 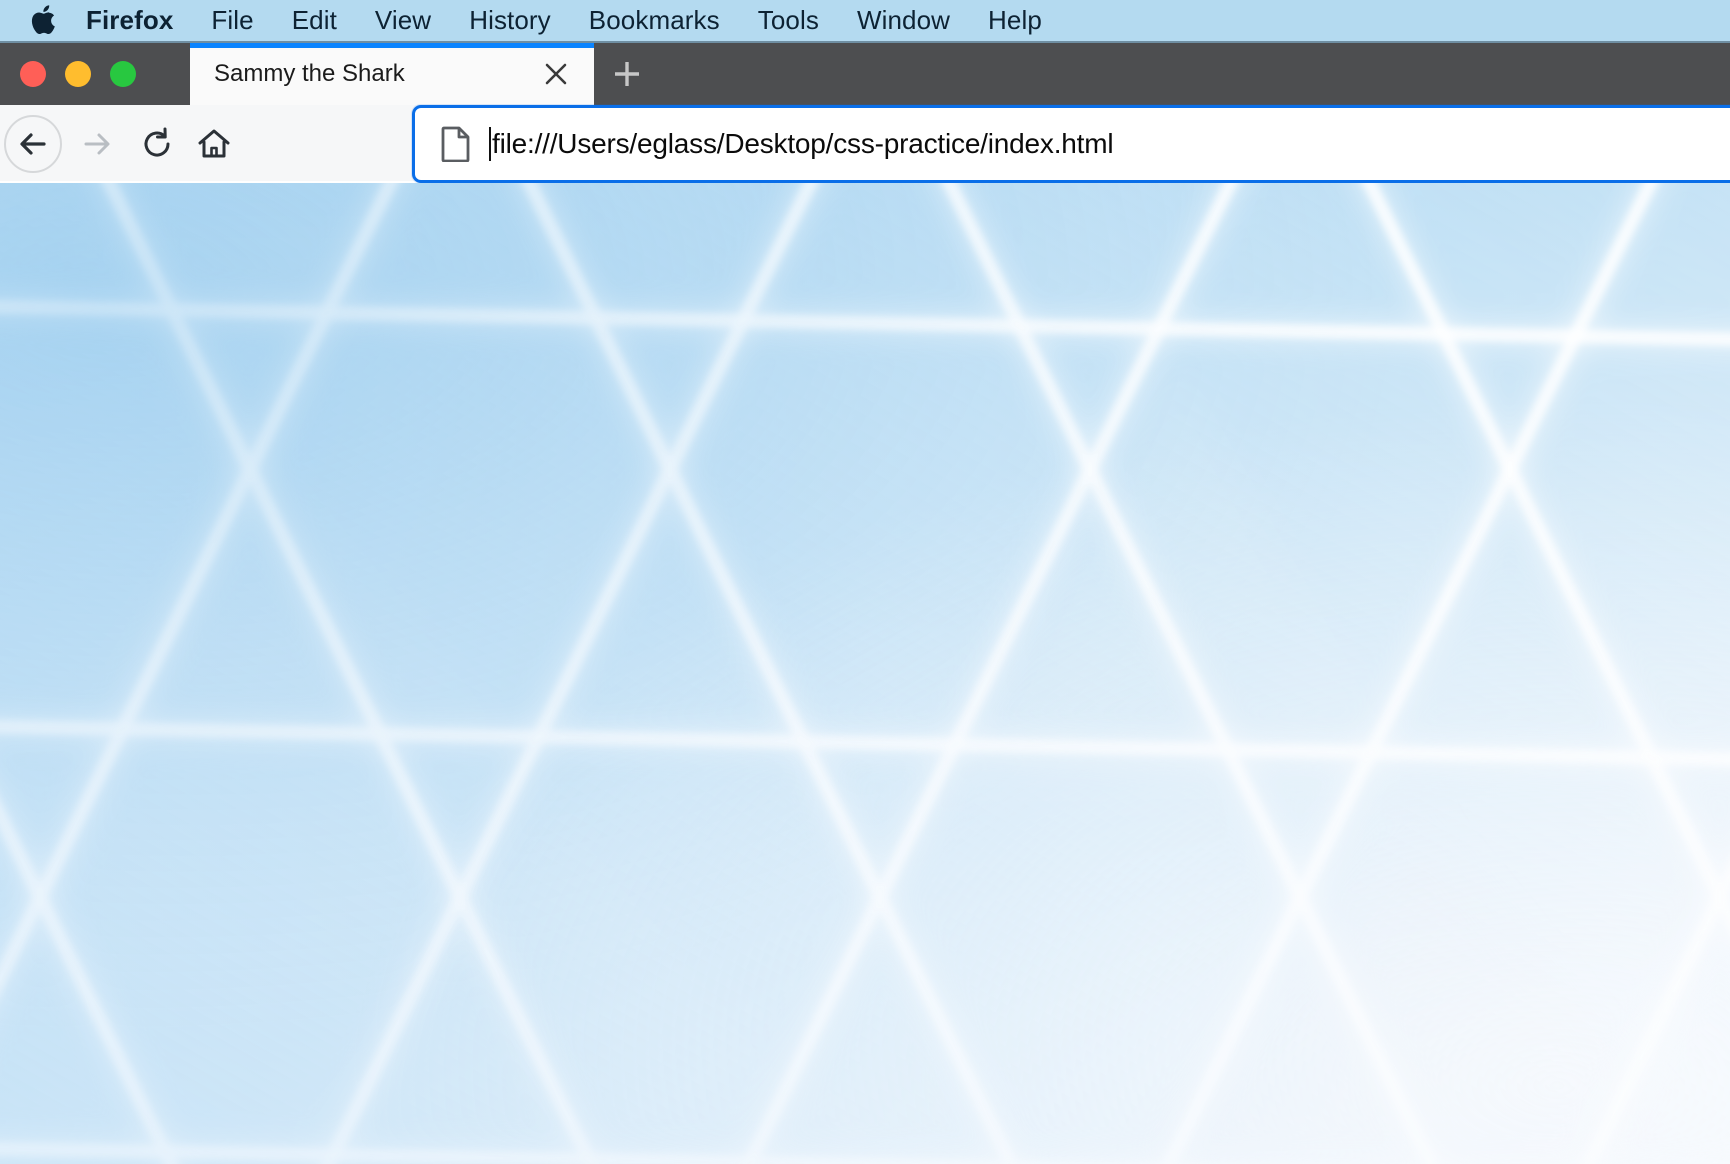 What do you see at coordinates (392, 45) in the screenshot?
I see `tab-active-indicator` at bounding box center [392, 45].